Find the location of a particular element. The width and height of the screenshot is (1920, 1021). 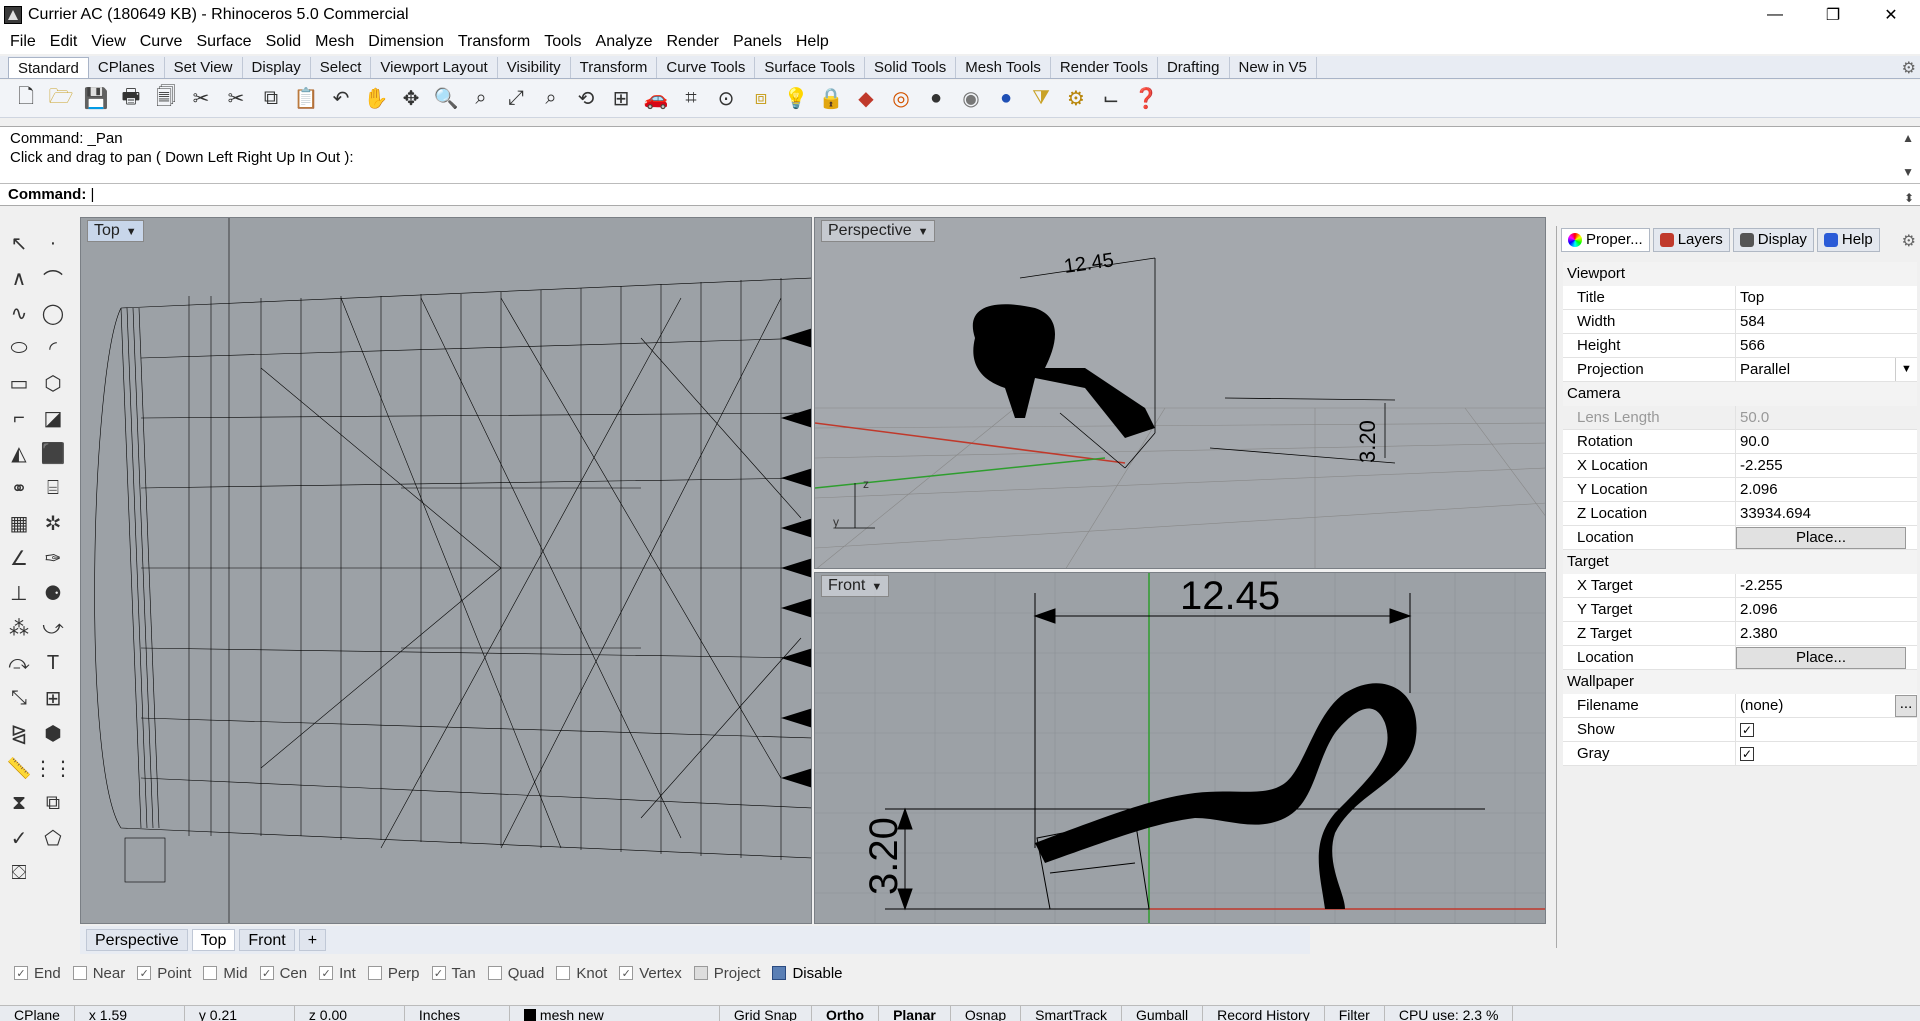

box-solid-icon: ⬛ is located at coordinates (53, 453).